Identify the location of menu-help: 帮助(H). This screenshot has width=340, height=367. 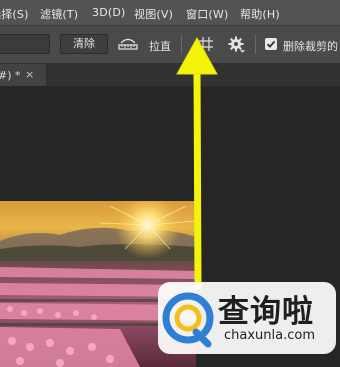
(260, 14).